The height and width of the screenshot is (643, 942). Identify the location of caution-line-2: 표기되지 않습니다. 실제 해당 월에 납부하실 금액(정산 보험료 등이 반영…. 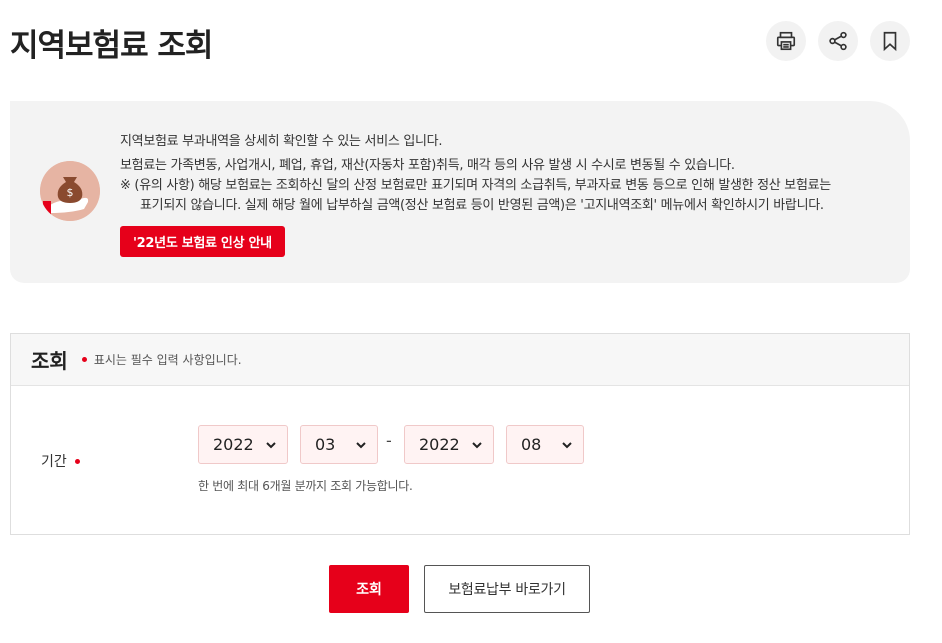
(482, 205).